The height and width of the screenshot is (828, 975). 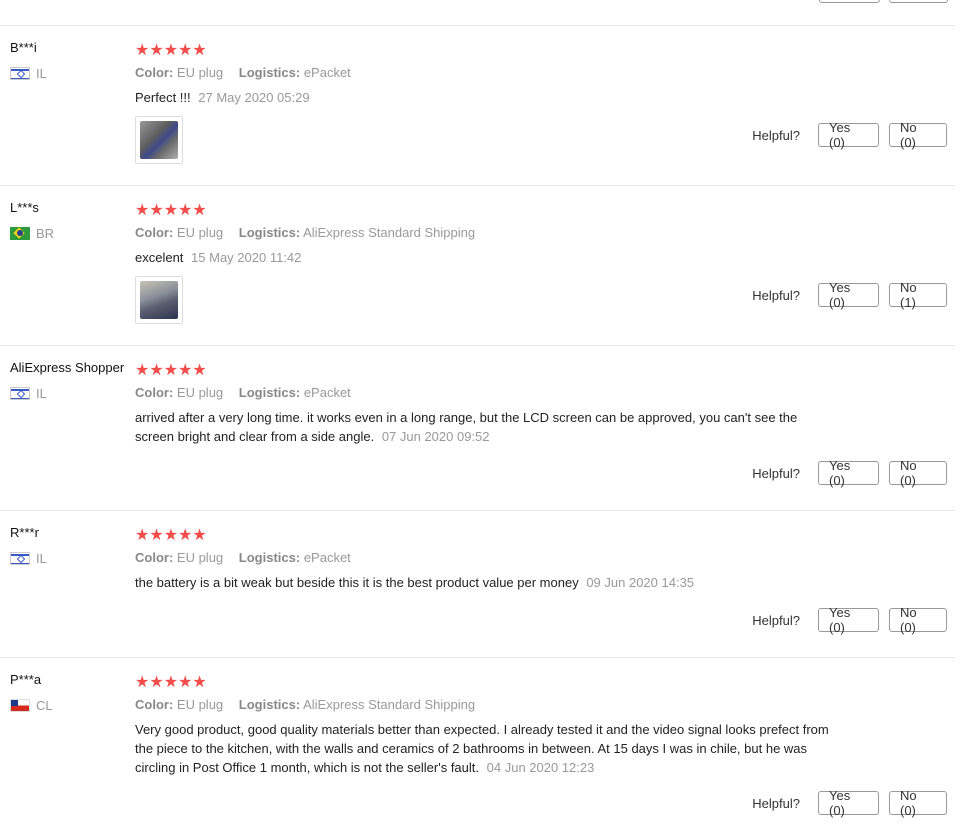 I want to click on reviewer-country: BR, so click(x=32, y=233).